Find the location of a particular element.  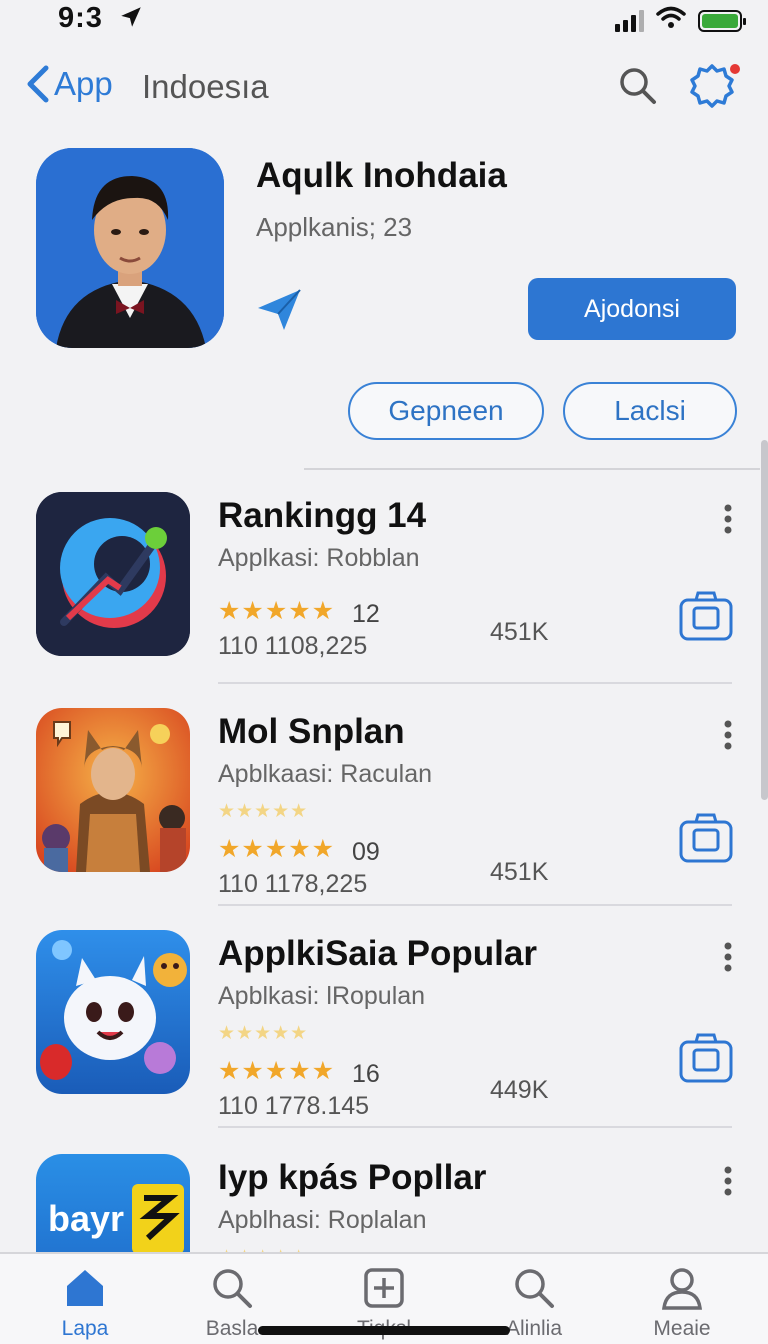

section-divider is located at coordinates (532, 469).